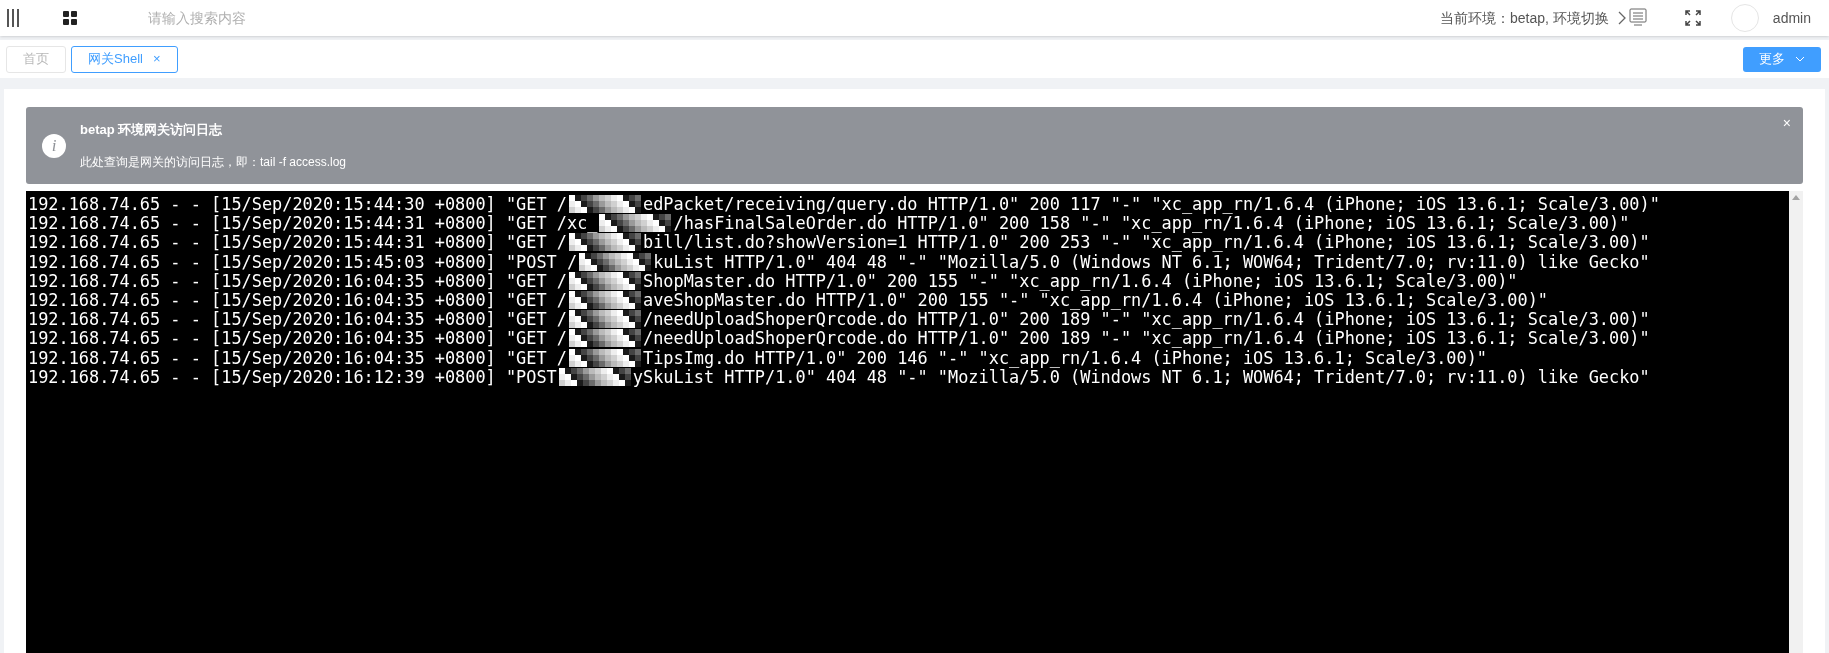 Image resolution: width=1829 pixels, height=653 pixels. What do you see at coordinates (844, 205) in the screenshot?
I see `log-line: 192.168.74.65 - - [15/Sep/2020:15:44:30 +0800] "GET / edPacket/receiving/query.do HTTP/1.0" 200 117 "-" "xc_app_rn/1.6.4 (iPhone; iOS 13.6.1; Scale/3.00)"` at bounding box center [844, 205].